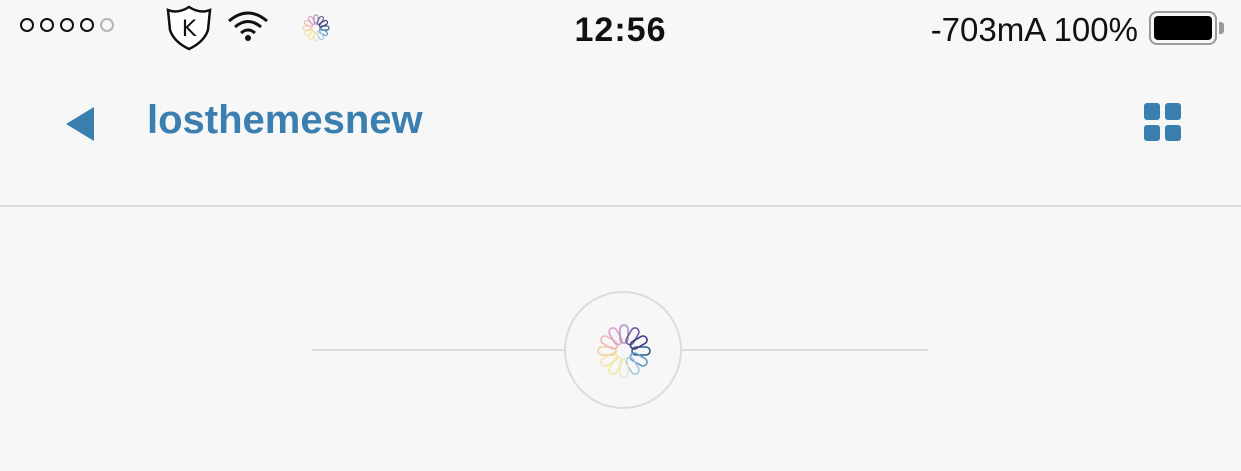 The width and height of the screenshot is (1241, 471). What do you see at coordinates (1034, 29) in the screenshot?
I see `battery-status-text: -703mA 100%` at bounding box center [1034, 29].